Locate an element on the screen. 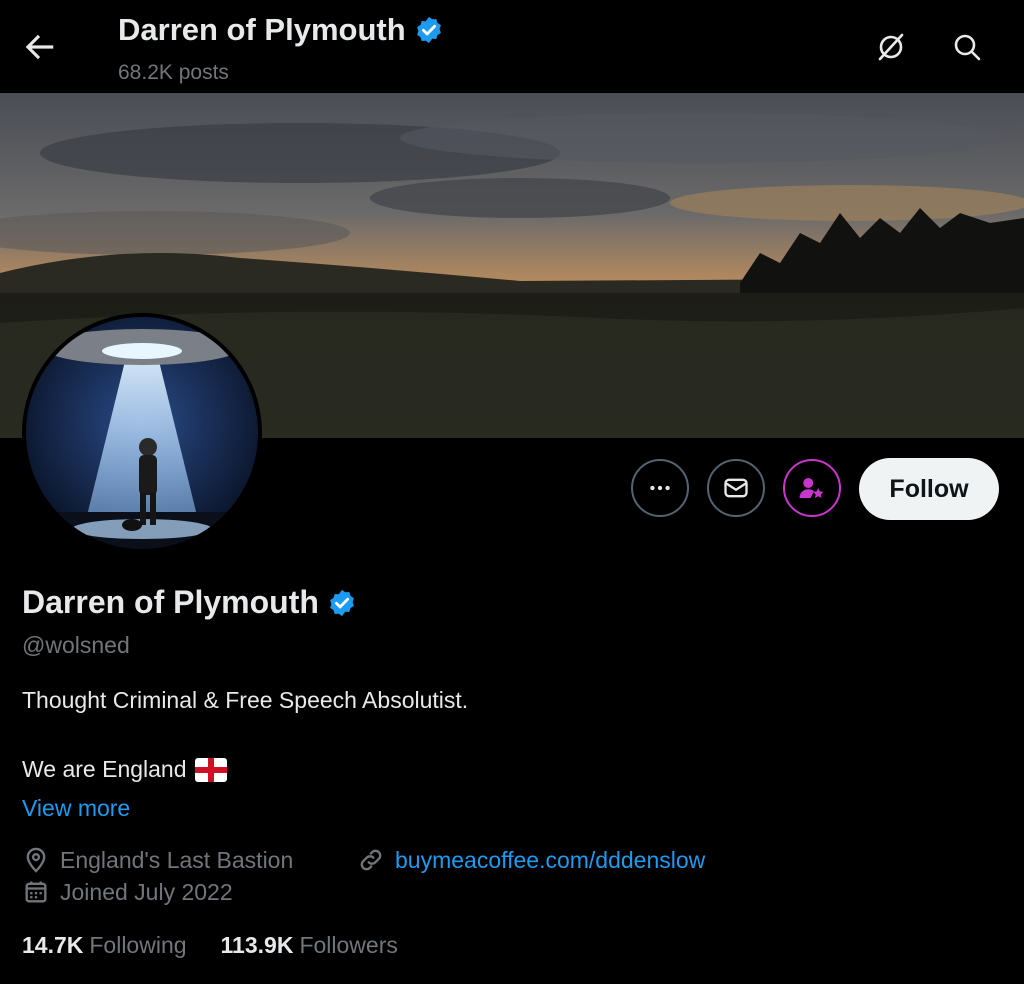  more-button is located at coordinates (660, 488).